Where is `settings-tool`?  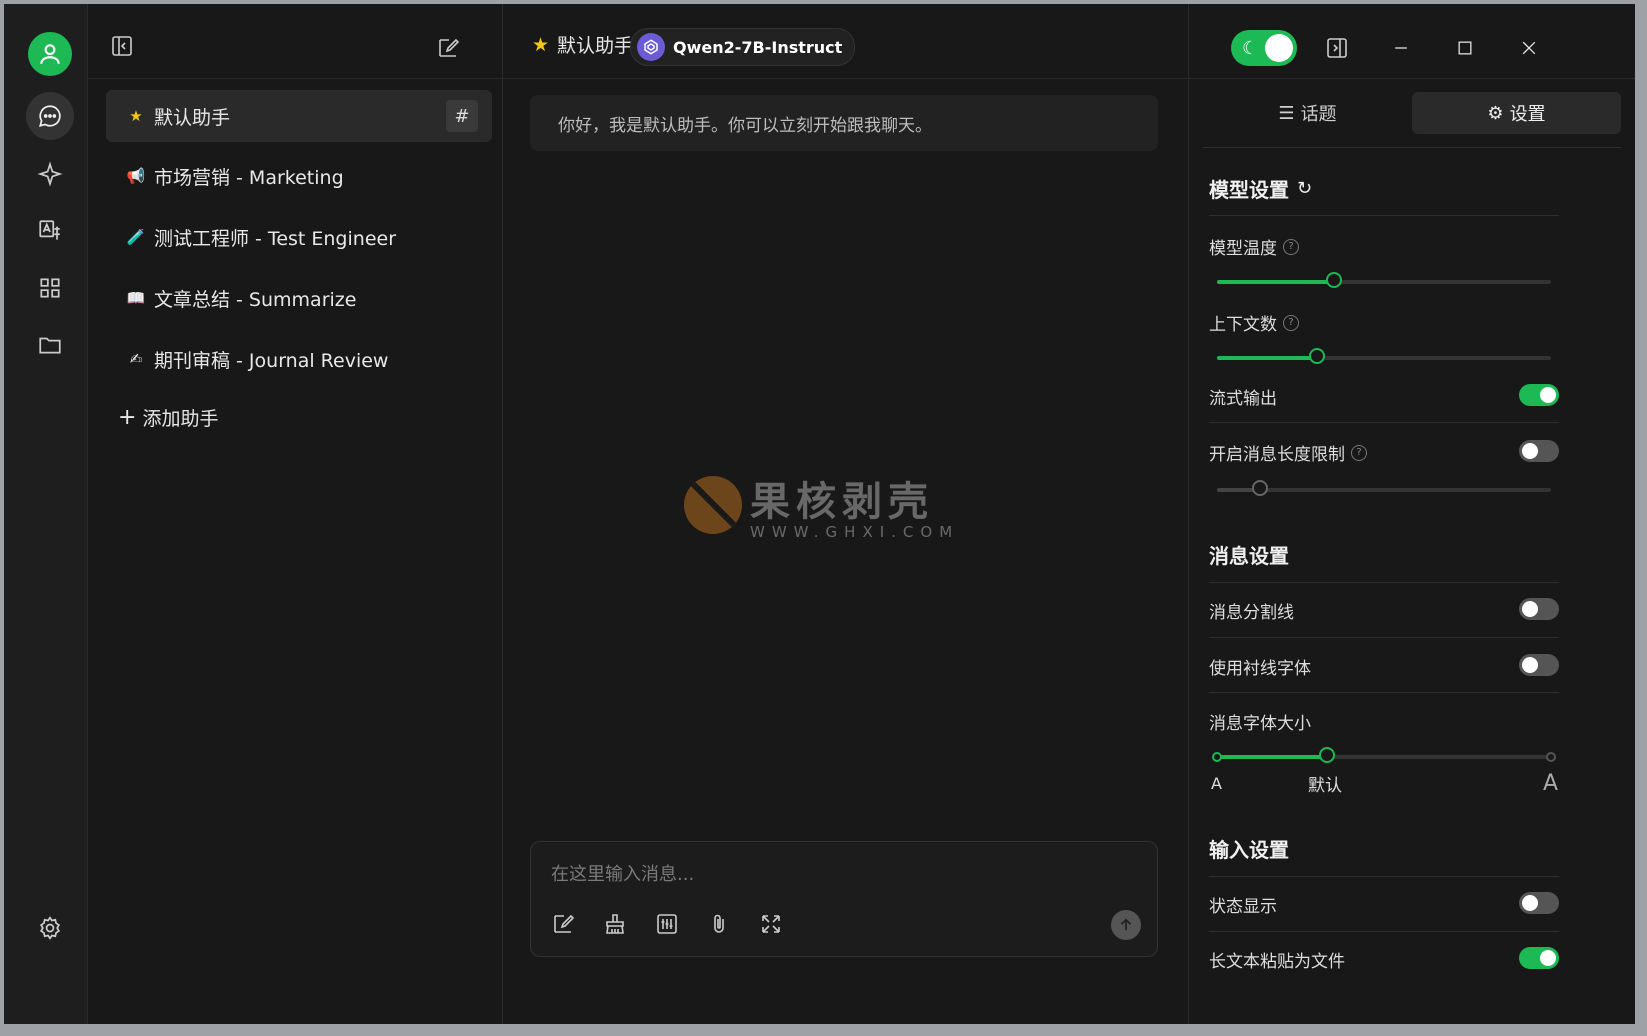 settings-tool is located at coordinates (667, 926).